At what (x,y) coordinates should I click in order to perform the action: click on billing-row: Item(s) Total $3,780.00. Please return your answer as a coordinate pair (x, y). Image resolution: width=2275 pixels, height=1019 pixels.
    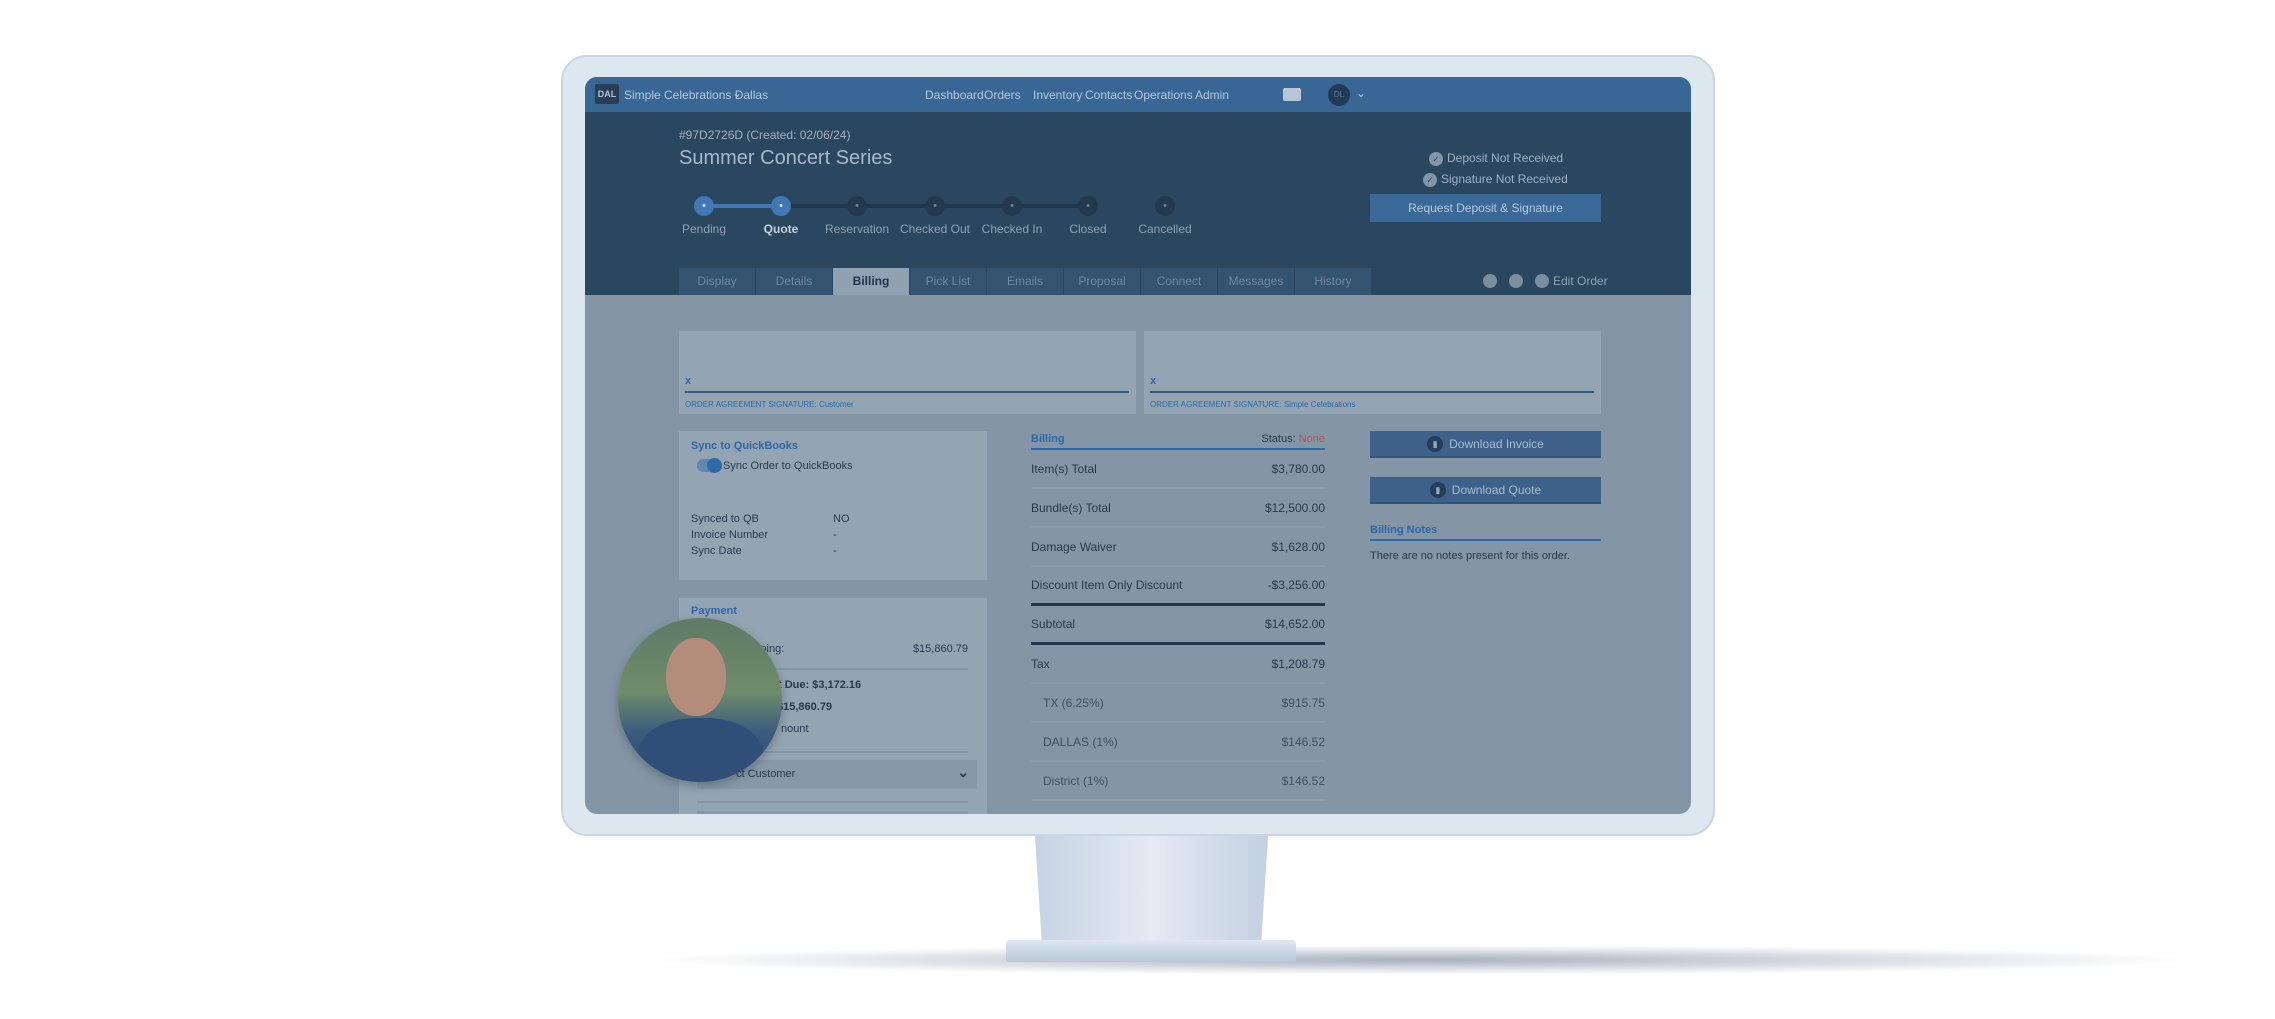
    Looking at the image, I should click on (1178, 469).